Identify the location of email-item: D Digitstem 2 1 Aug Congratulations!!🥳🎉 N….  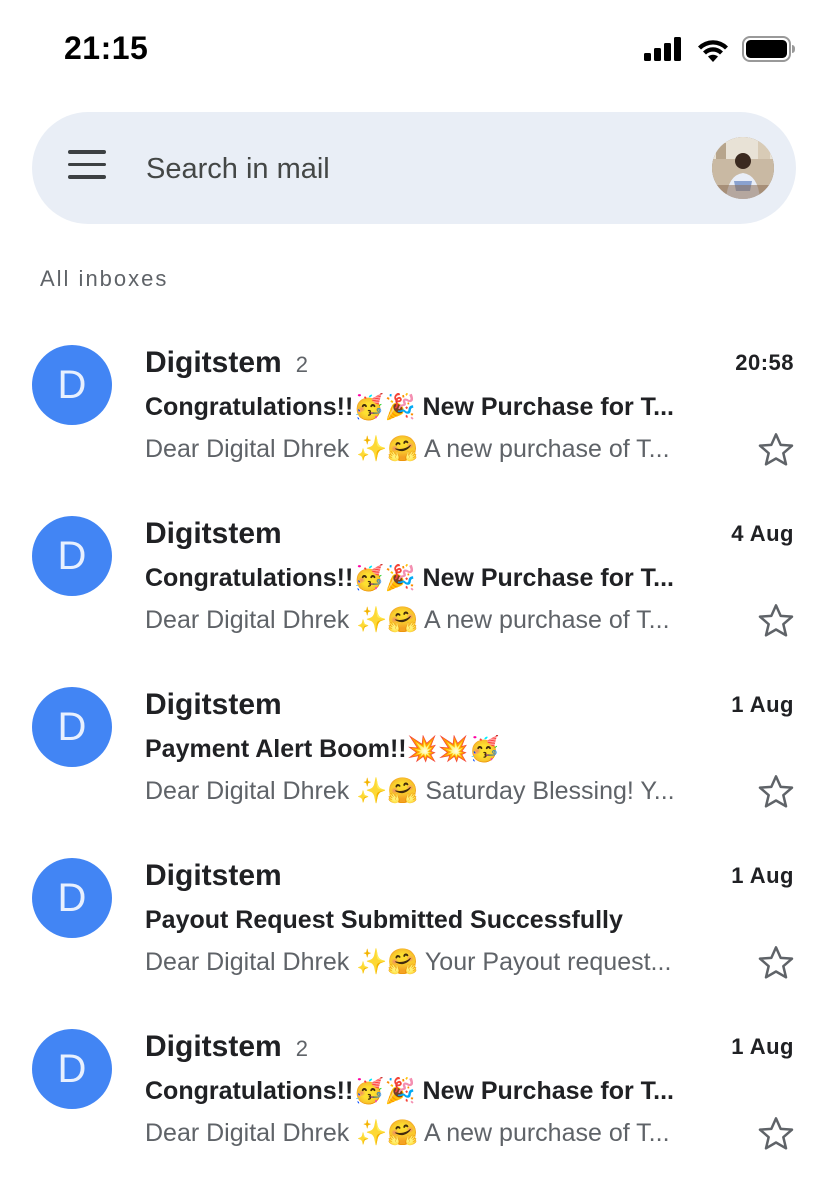
(414, 1089).